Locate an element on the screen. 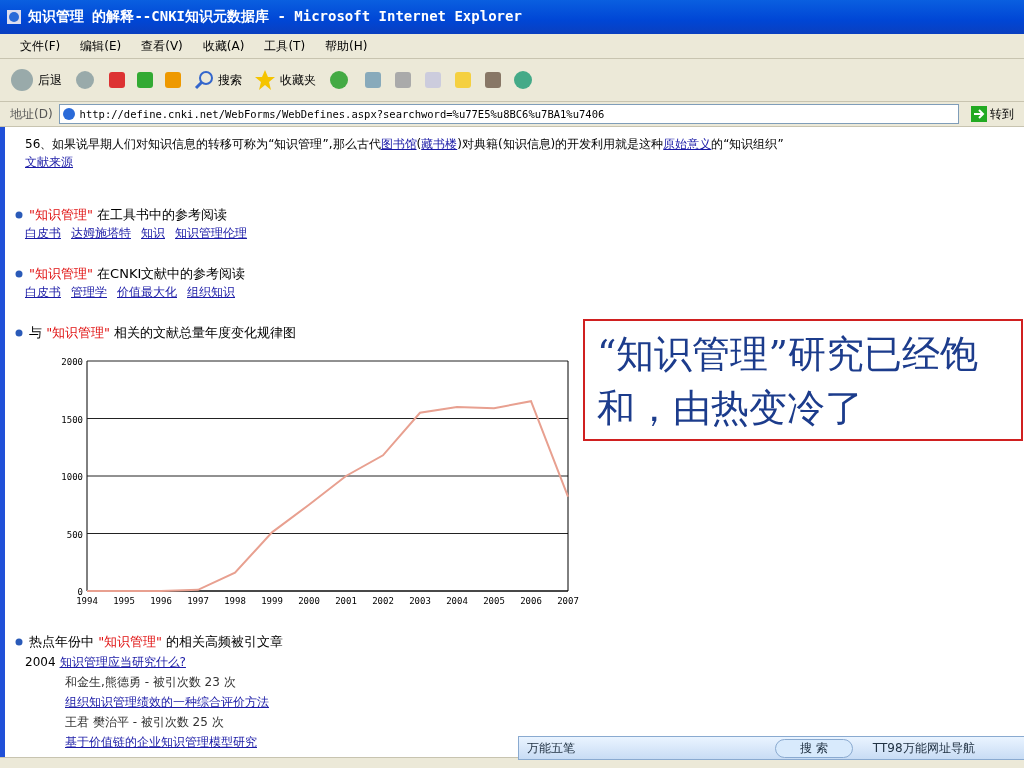 The height and width of the screenshot is (768, 1024). reference-link: 价值最大化 is located at coordinates (147, 292).